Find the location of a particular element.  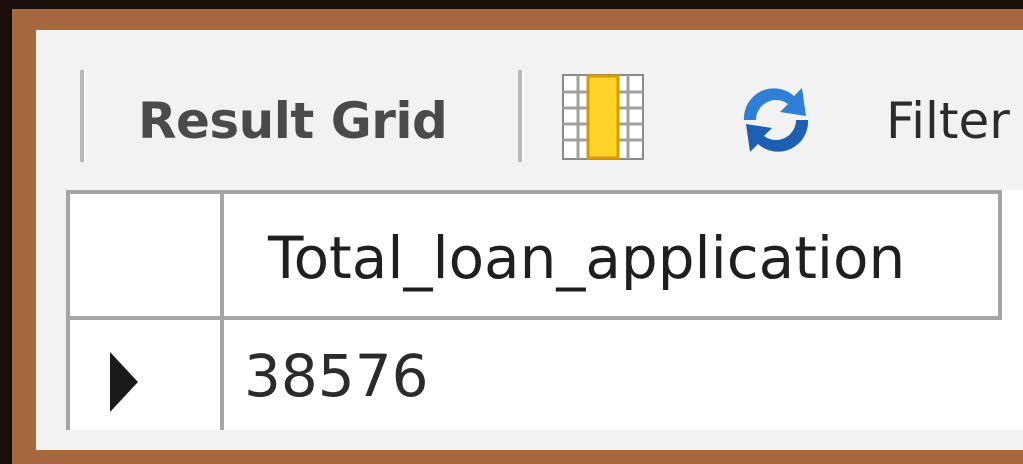

row-selector is located at coordinates (145, 375).